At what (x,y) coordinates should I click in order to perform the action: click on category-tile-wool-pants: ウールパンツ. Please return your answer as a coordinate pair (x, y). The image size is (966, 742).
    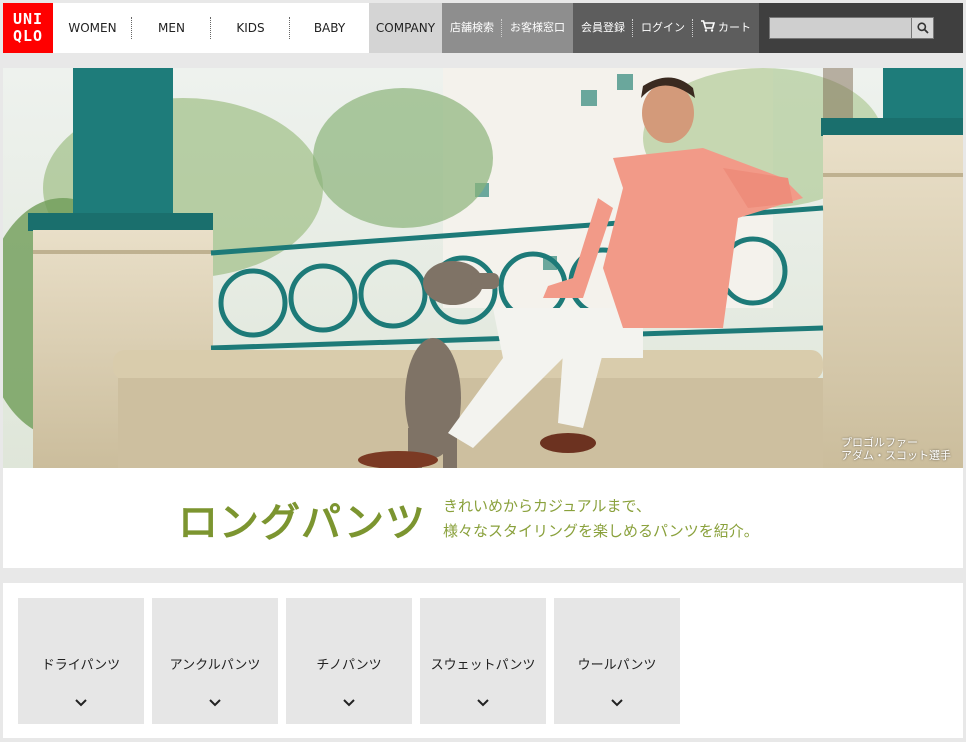
    Looking at the image, I should click on (617, 661).